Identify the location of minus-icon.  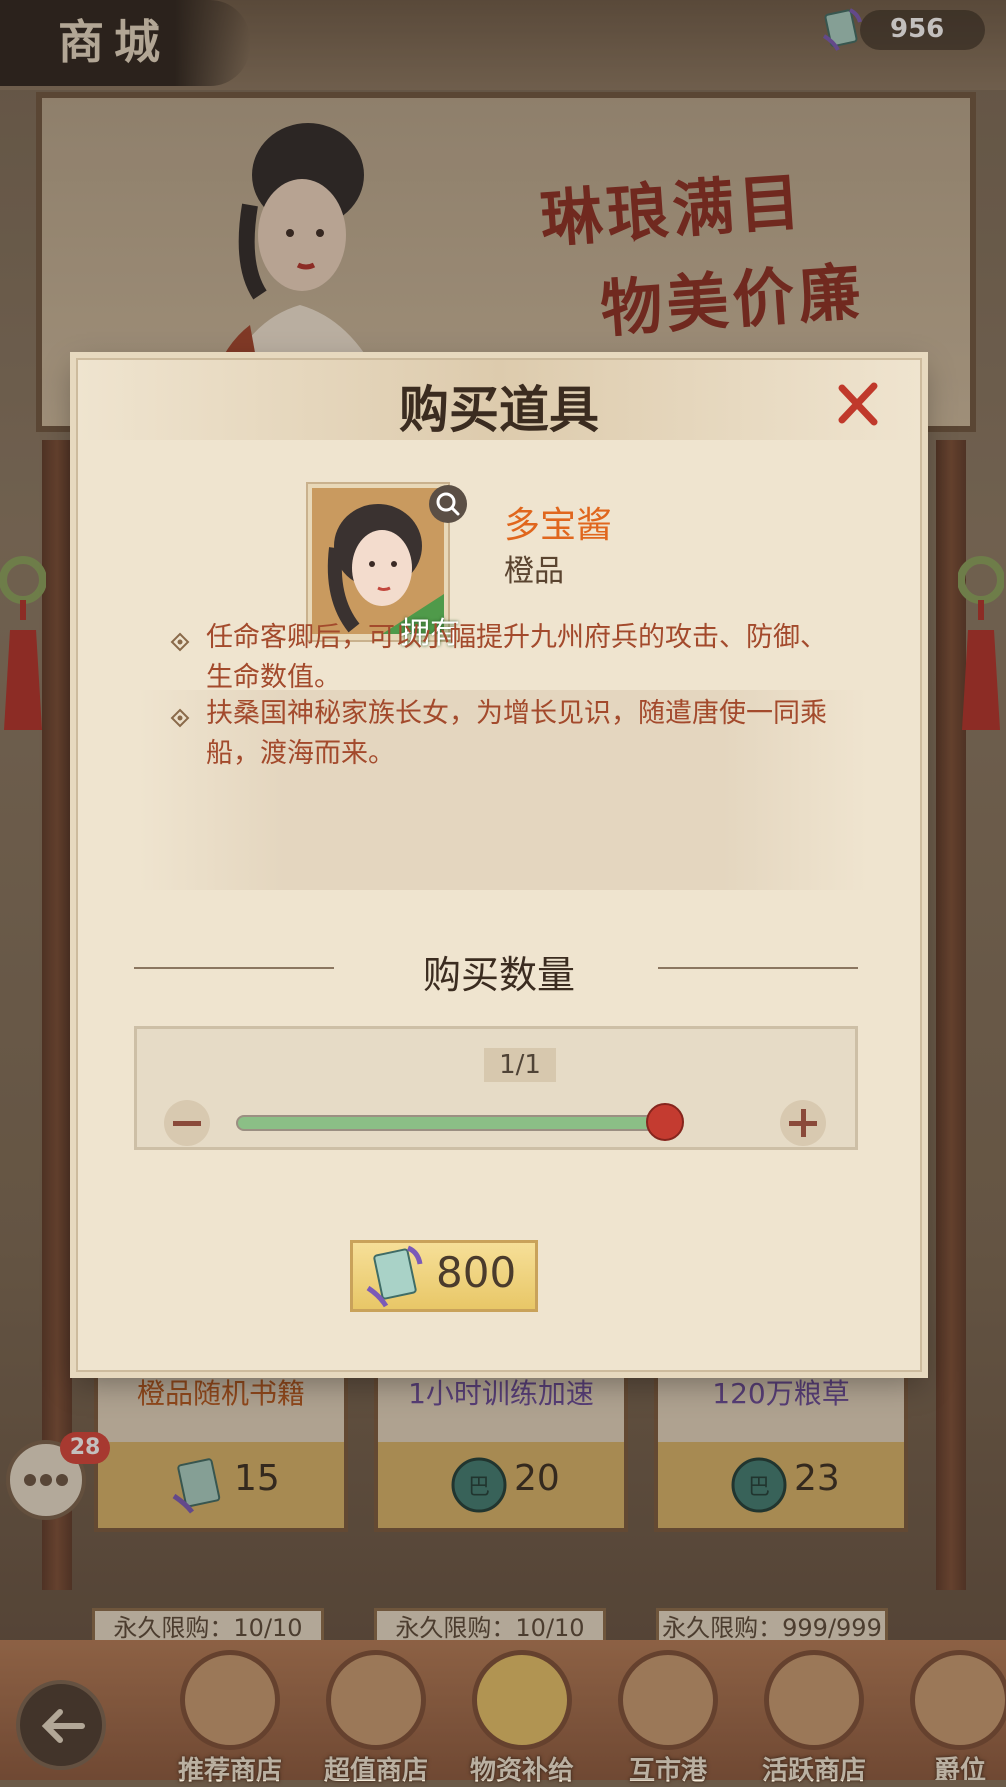
(187, 1123).